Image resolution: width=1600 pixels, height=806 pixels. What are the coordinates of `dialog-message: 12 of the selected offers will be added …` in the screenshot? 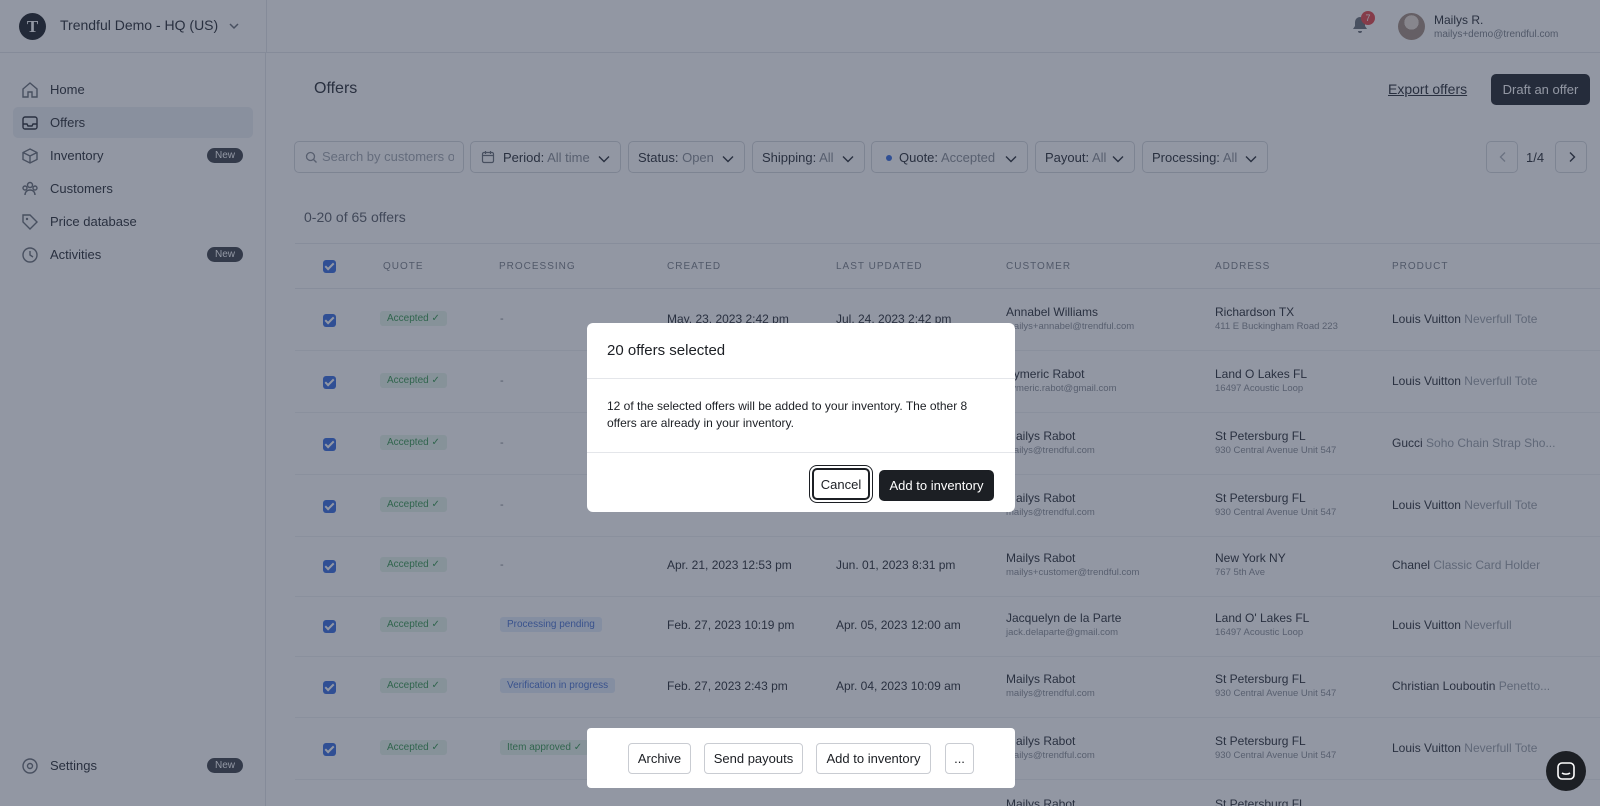 It's located at (787, 414).